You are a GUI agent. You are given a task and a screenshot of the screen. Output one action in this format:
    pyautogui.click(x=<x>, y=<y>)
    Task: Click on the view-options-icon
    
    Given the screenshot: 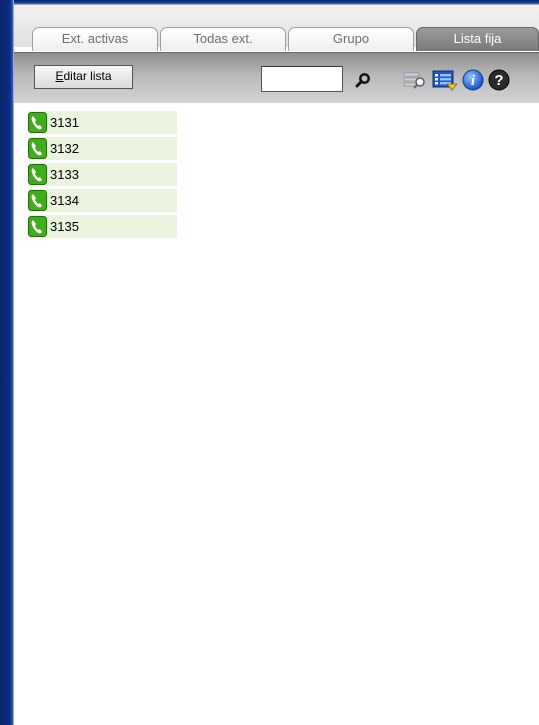 What is the action you would take?
    pyautogui.click(x=445, y=80)
    